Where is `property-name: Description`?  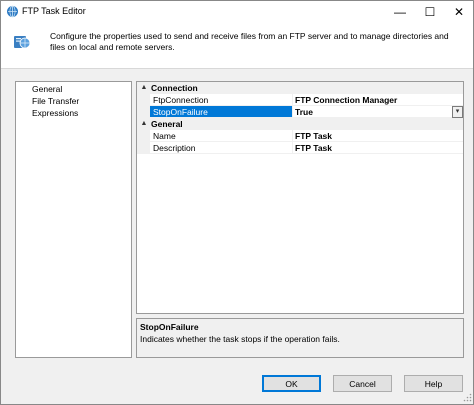
property-name: Description is located at coordinates (221, 148).